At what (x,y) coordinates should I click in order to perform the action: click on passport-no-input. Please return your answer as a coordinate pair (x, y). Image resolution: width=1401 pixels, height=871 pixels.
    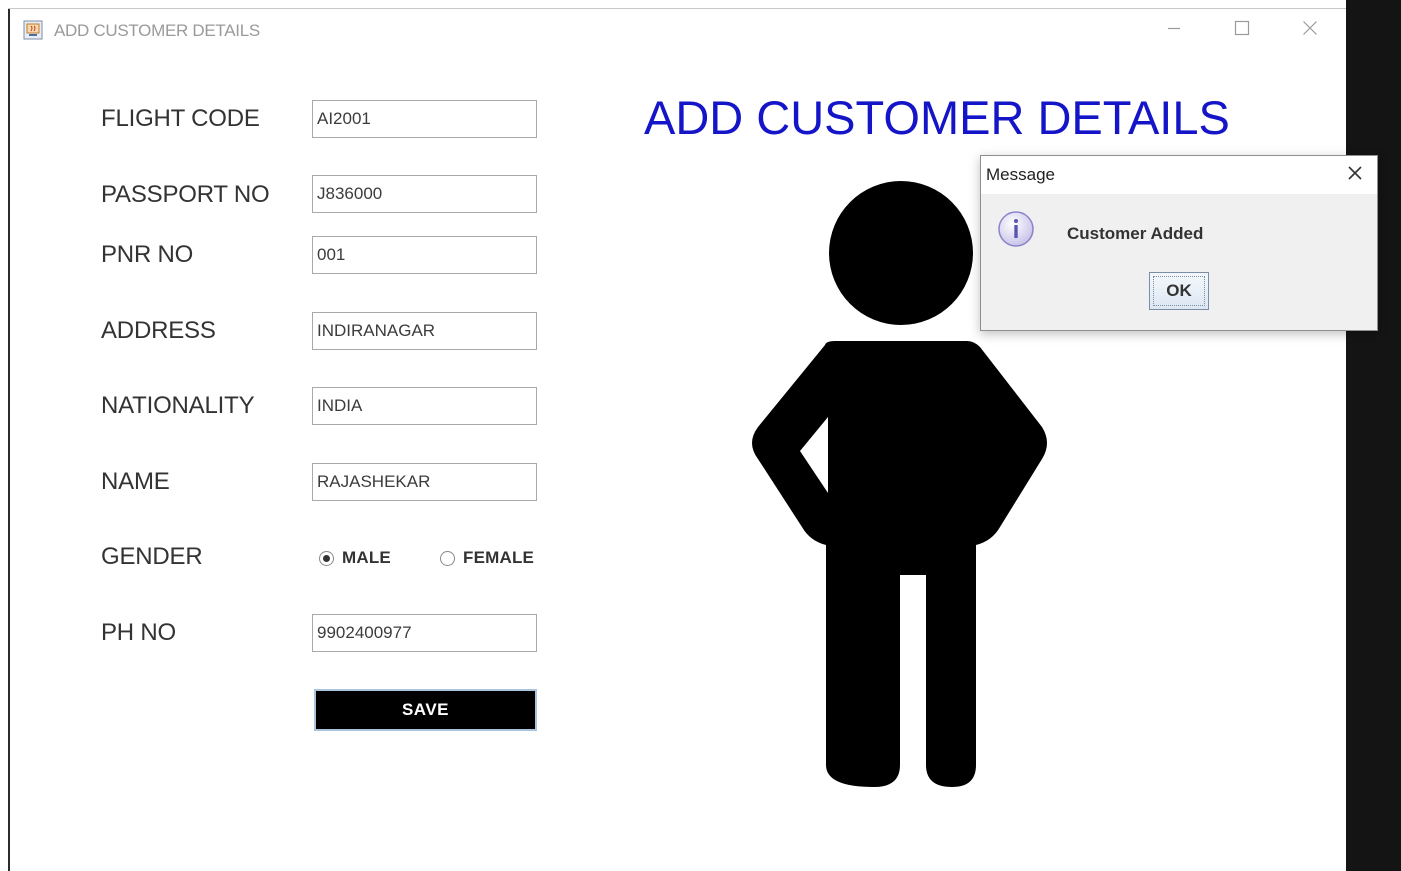
    Looking at the image, I should click on (424, 194).